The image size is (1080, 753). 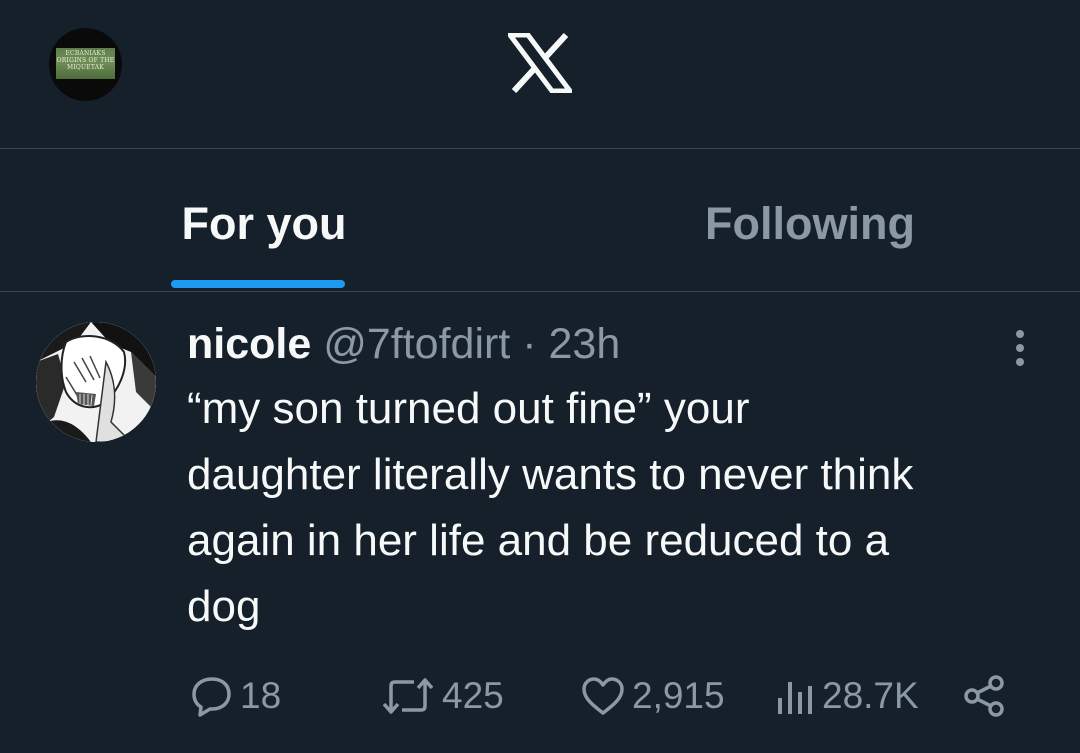 I want to click on like-button: 2,915, so click(x=652, y=696).